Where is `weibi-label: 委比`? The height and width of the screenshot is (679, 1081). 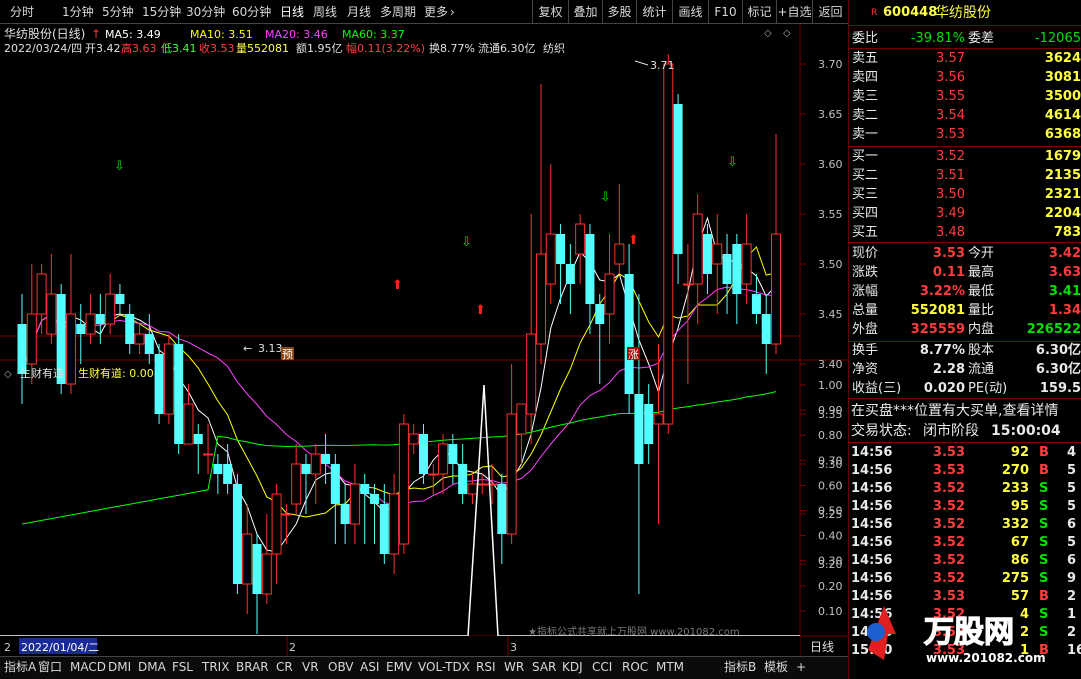 weibi-label: 委比 is located at coordinates (865, 38).